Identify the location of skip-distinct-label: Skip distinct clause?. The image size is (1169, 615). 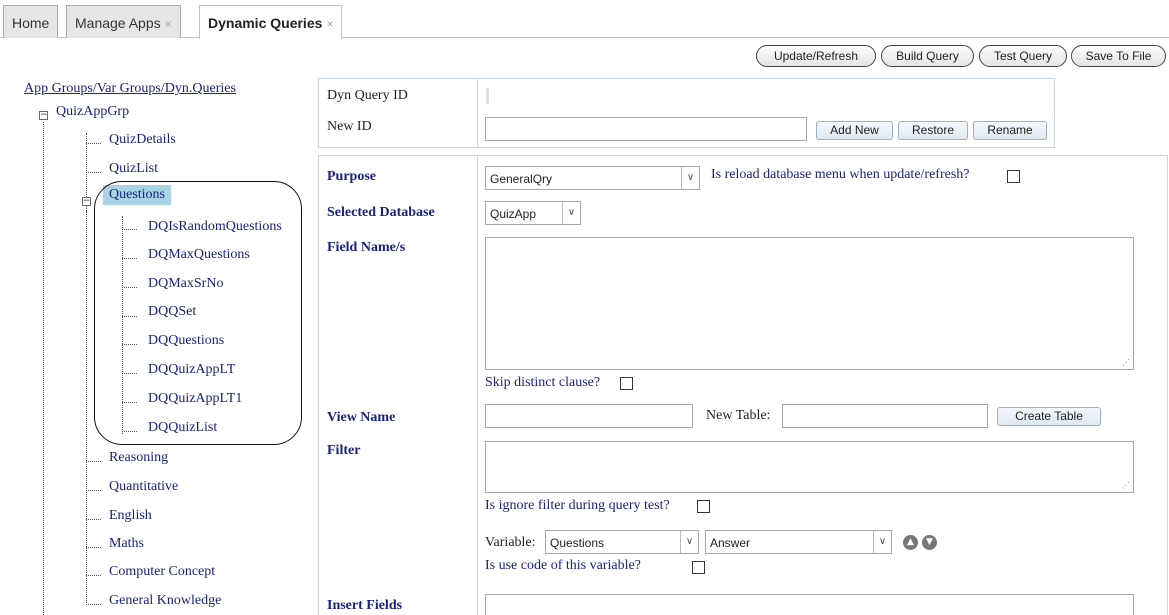
(543, 382).